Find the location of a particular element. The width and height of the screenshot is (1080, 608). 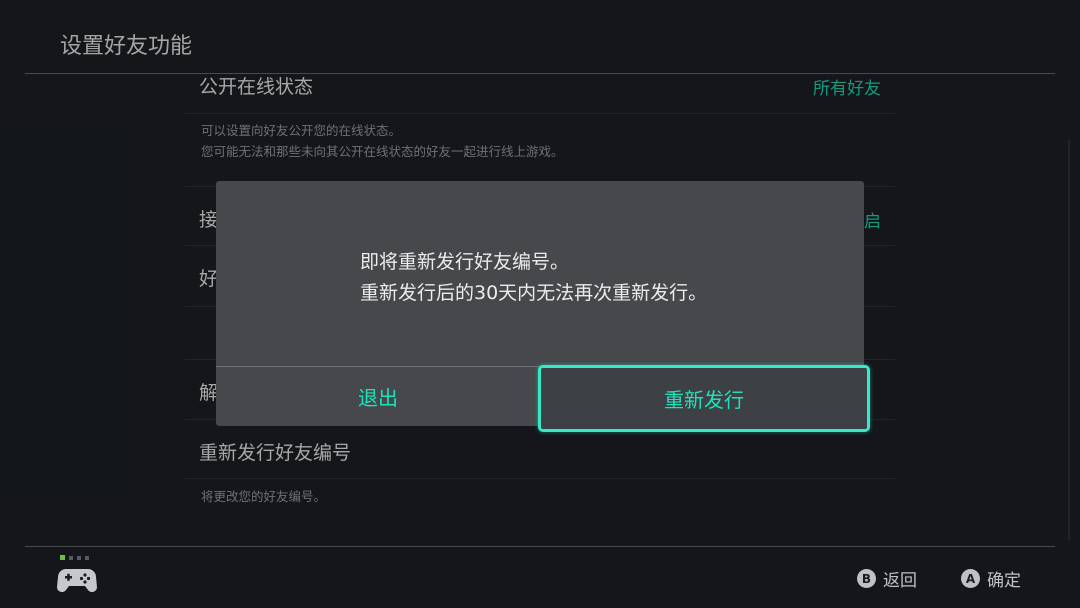

ok-label: 确定 is located at coordinates (1004, 581).